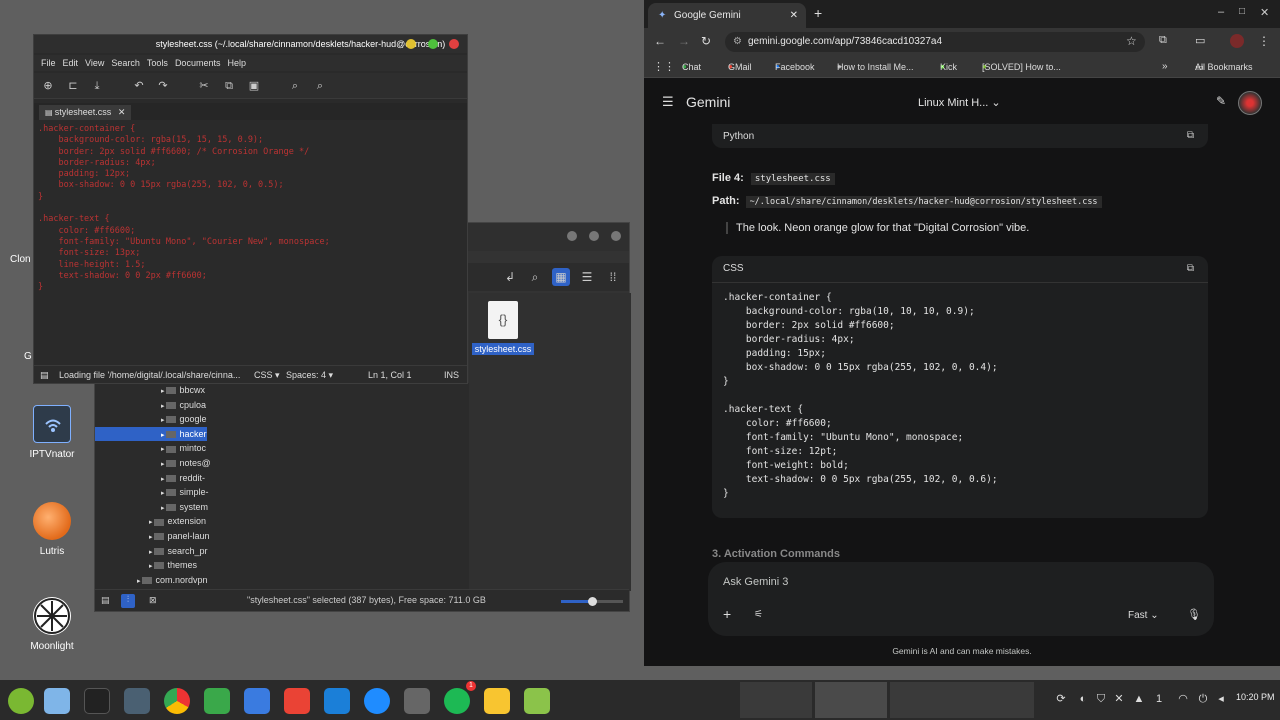  Describe the element at coordinates (1221, 12) in the screenshot. I see `minimize-icon: –` at that location.